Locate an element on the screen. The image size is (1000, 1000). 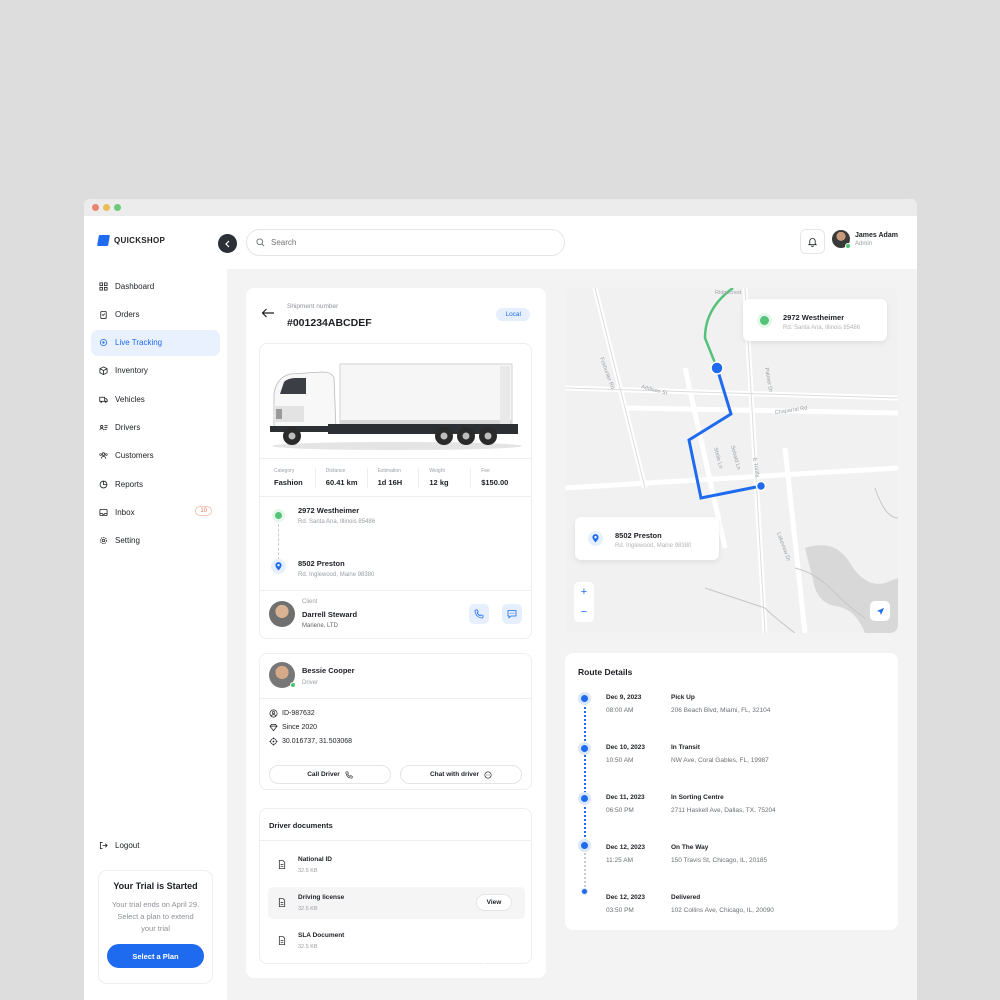
sidebar-item-label: Inbox is located at coordinates (125, 512).